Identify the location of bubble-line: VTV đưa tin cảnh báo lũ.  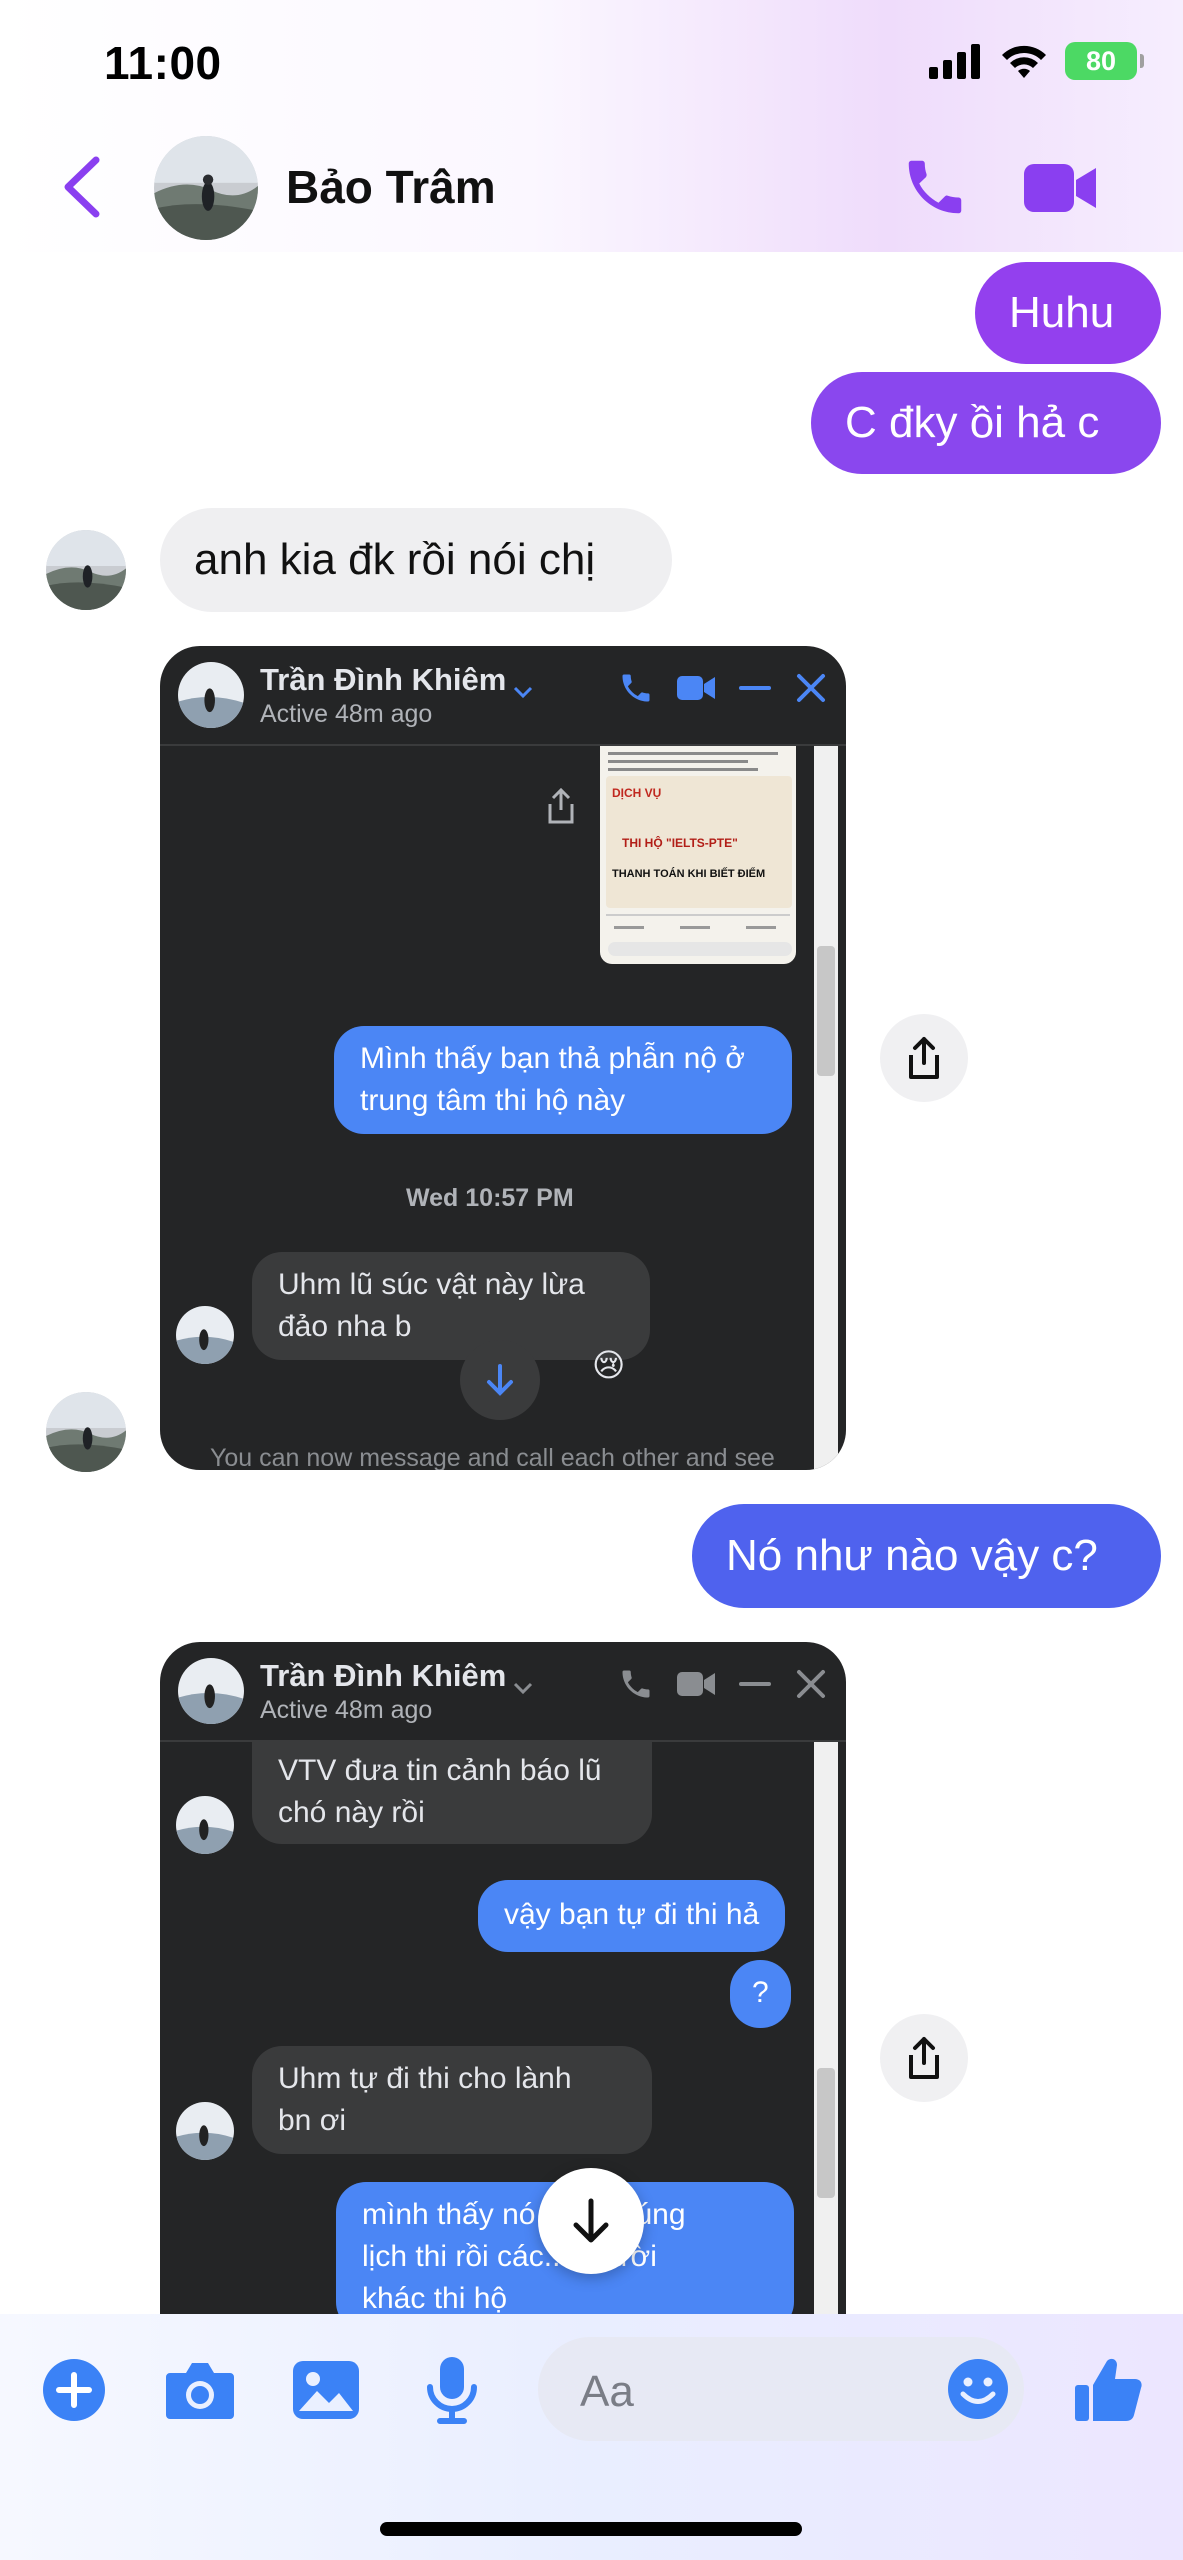
(440, 1770).